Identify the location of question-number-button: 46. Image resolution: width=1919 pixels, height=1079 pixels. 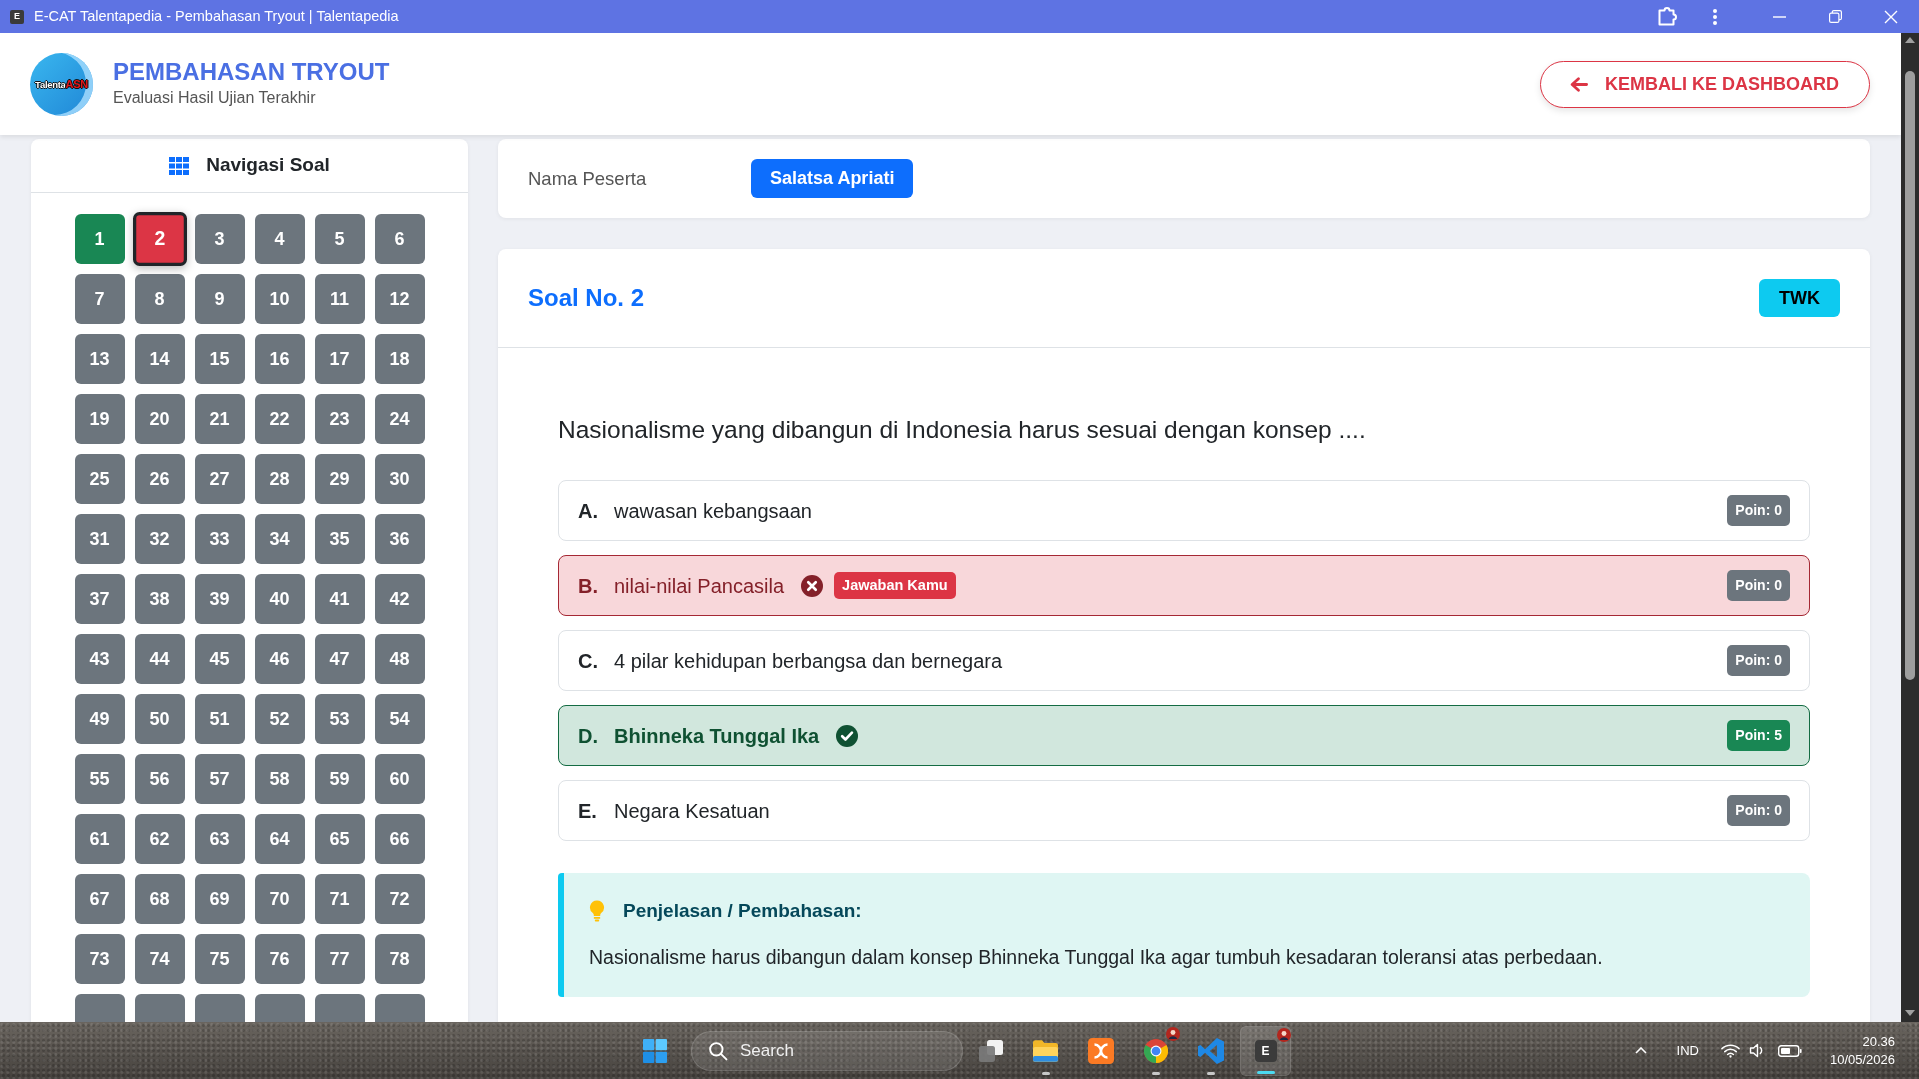
(279, 659).